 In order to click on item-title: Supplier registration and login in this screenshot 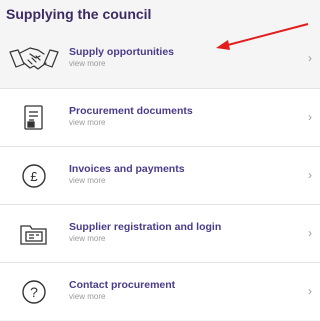, I will do `click(145, 227)`.